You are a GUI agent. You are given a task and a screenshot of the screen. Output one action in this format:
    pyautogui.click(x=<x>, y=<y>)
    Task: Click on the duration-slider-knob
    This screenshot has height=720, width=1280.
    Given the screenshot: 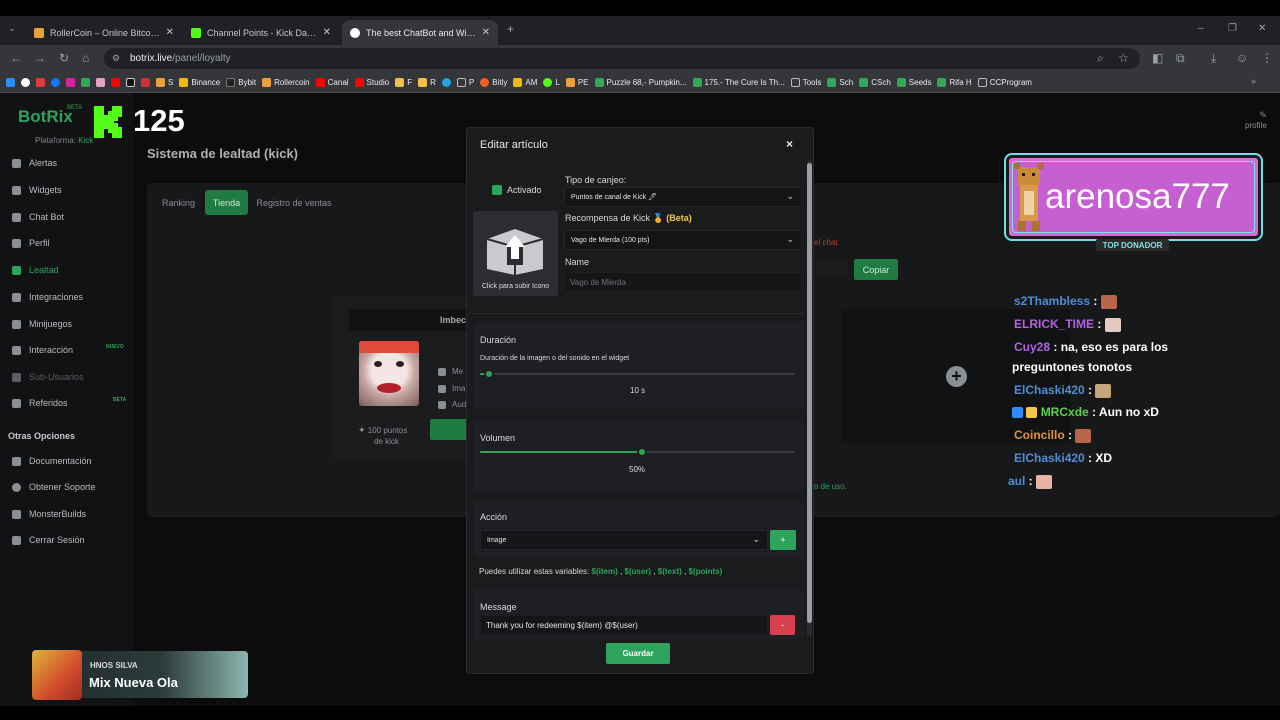 What is the action you would take?
    pyautogui.click(x=489, y=374)
    